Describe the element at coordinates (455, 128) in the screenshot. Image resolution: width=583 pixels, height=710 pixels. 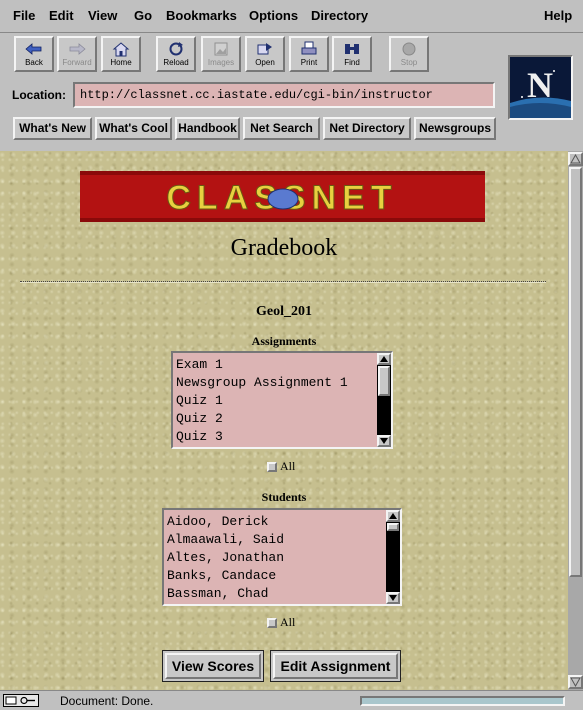
I see `newsgroups-button: Newsgroups` at that location.